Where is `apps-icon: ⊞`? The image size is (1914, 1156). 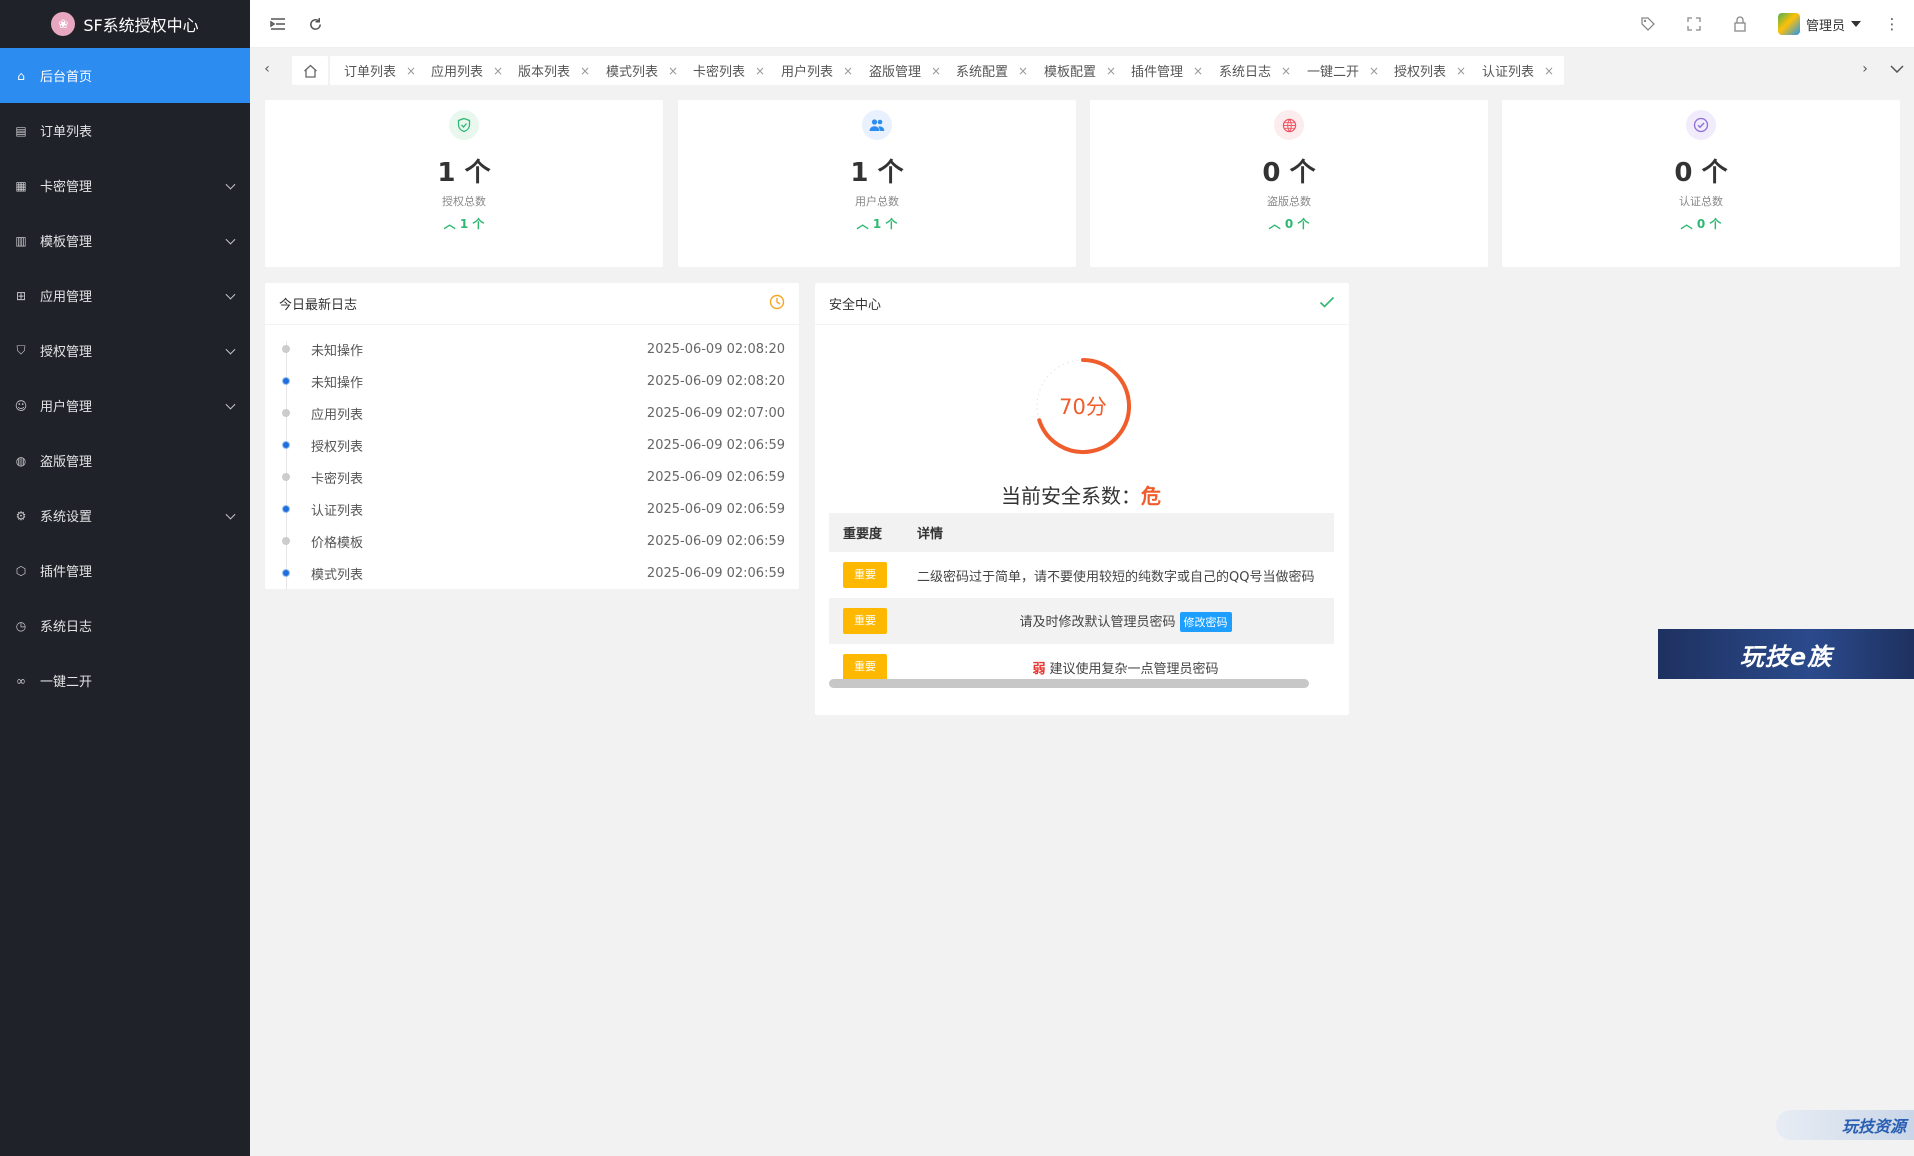 apps-icon: ⊞ is located at coordinates (21, 295).